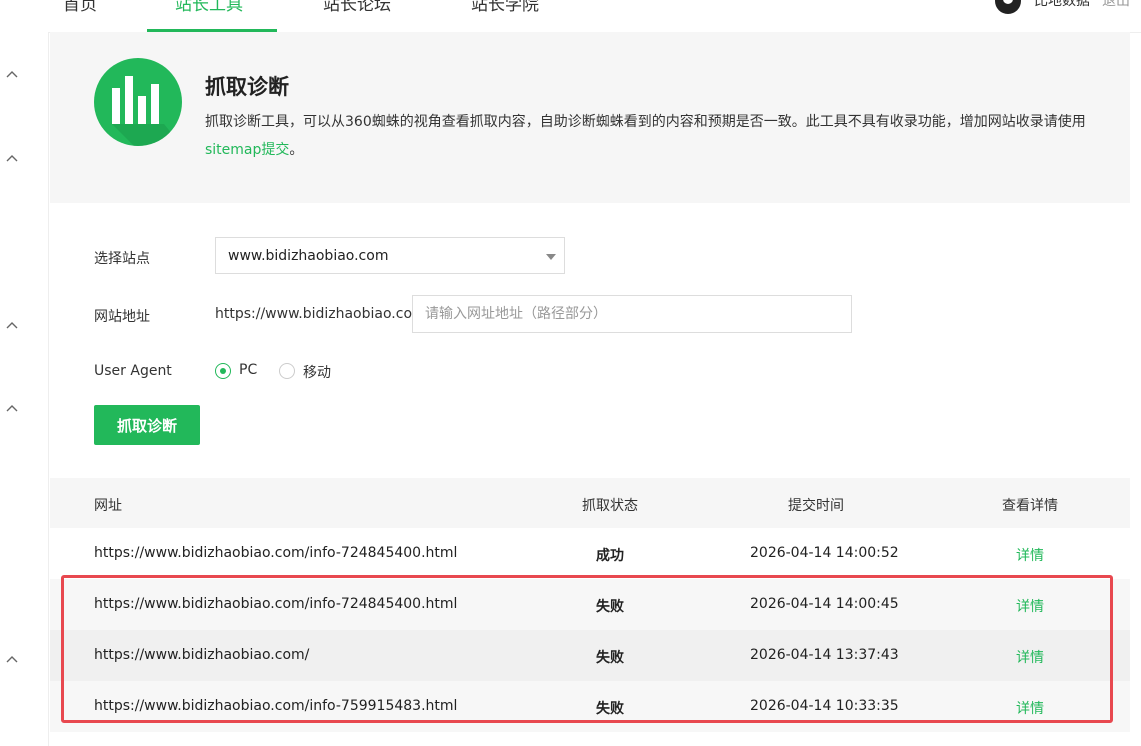  Describe the element at coordinates (1030, 506) in the screenshot. I see `column-header-detail: 查看详情` at that location.